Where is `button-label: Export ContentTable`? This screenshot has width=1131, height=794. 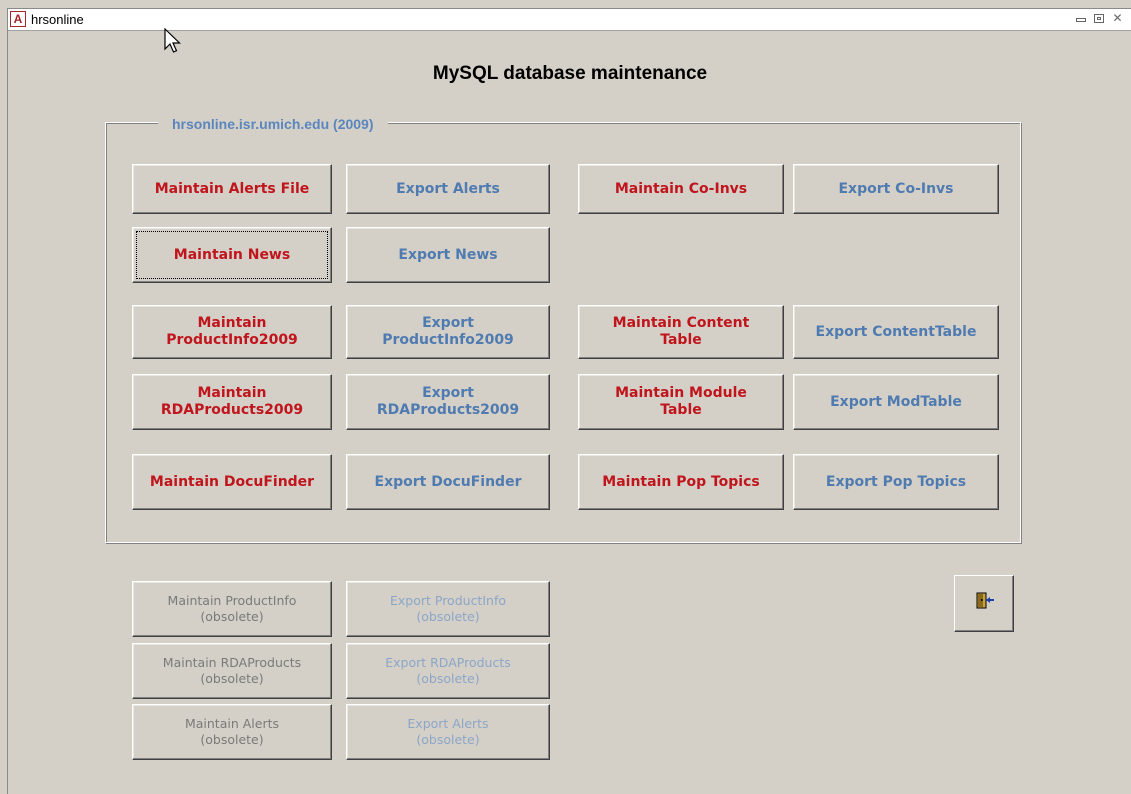 button-label: Export ContentTable is located at coordinates (896, 331).